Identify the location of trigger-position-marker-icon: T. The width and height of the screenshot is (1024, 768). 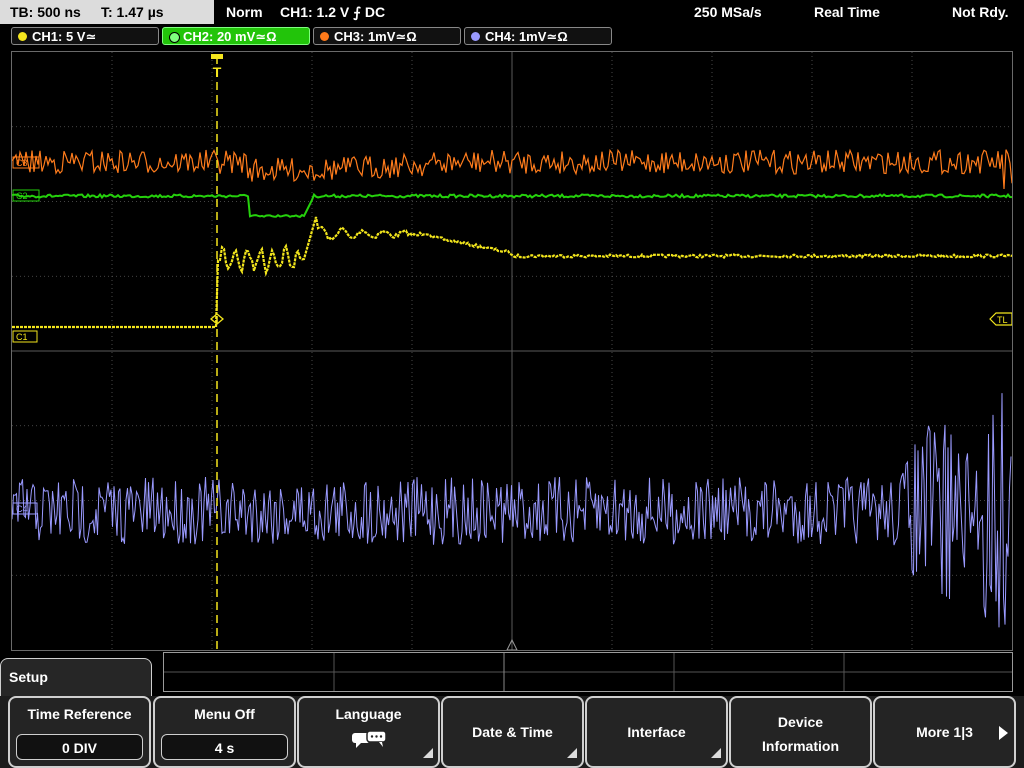
(217, 67).